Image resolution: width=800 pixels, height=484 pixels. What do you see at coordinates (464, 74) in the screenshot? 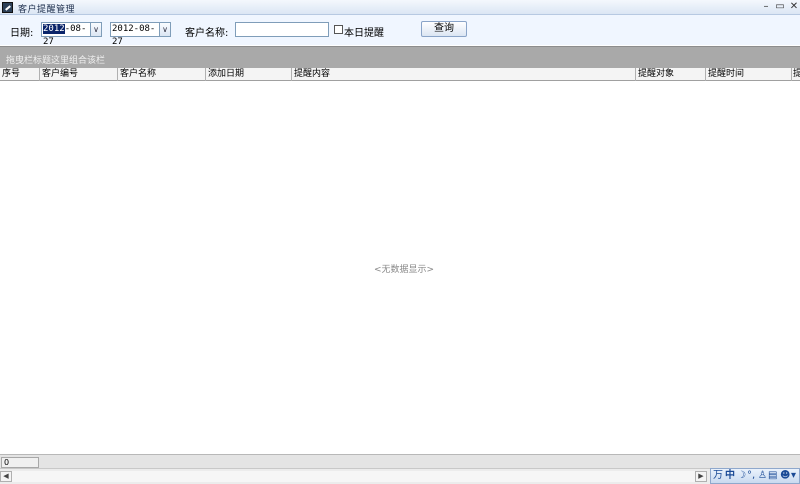
I see `column-header-reminder-content: 提醒内容` at bounding box center [464, 74].